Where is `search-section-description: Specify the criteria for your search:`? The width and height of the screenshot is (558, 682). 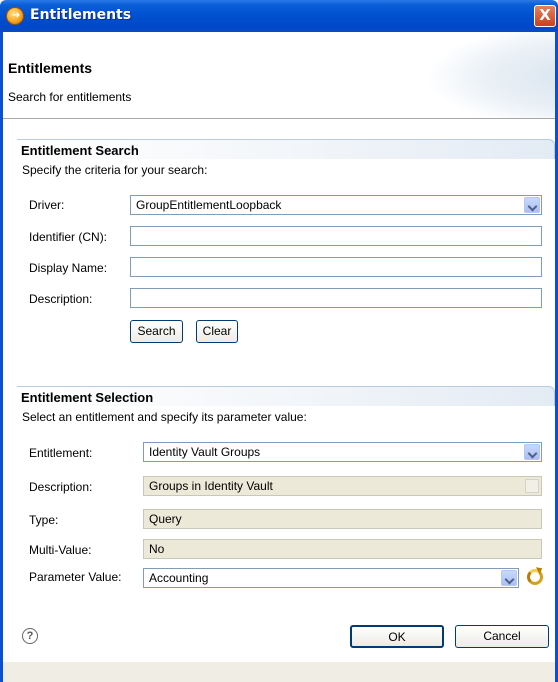 search-section-description: Specify the criteria for your search: is located at coordinates (115, 170).